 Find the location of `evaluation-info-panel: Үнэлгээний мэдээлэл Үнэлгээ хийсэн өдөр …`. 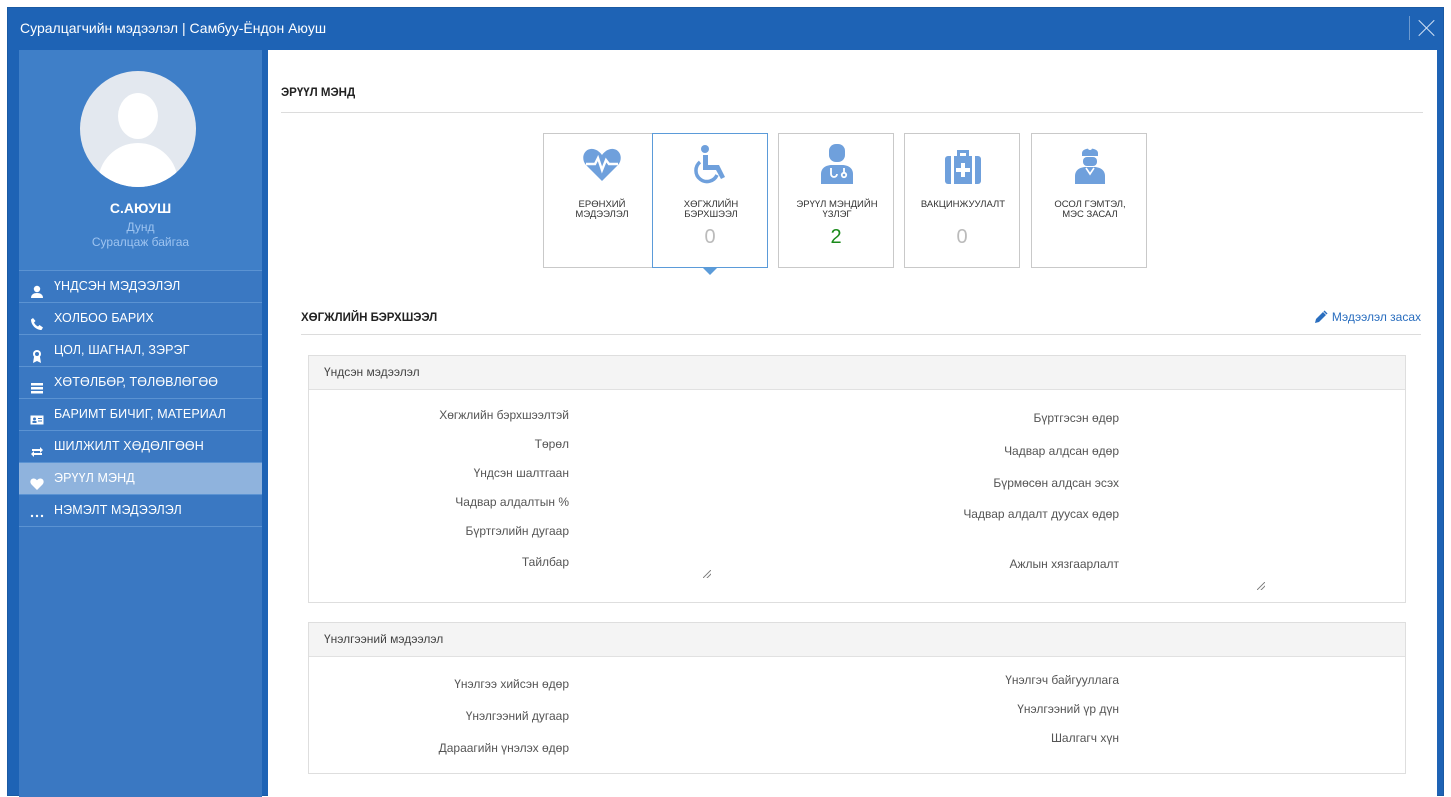

evaluation-info-panel: Үнэлгээний мэдээлэл Үнэлгээ хийсэн өдөр … is located at coordinates (857, 698).